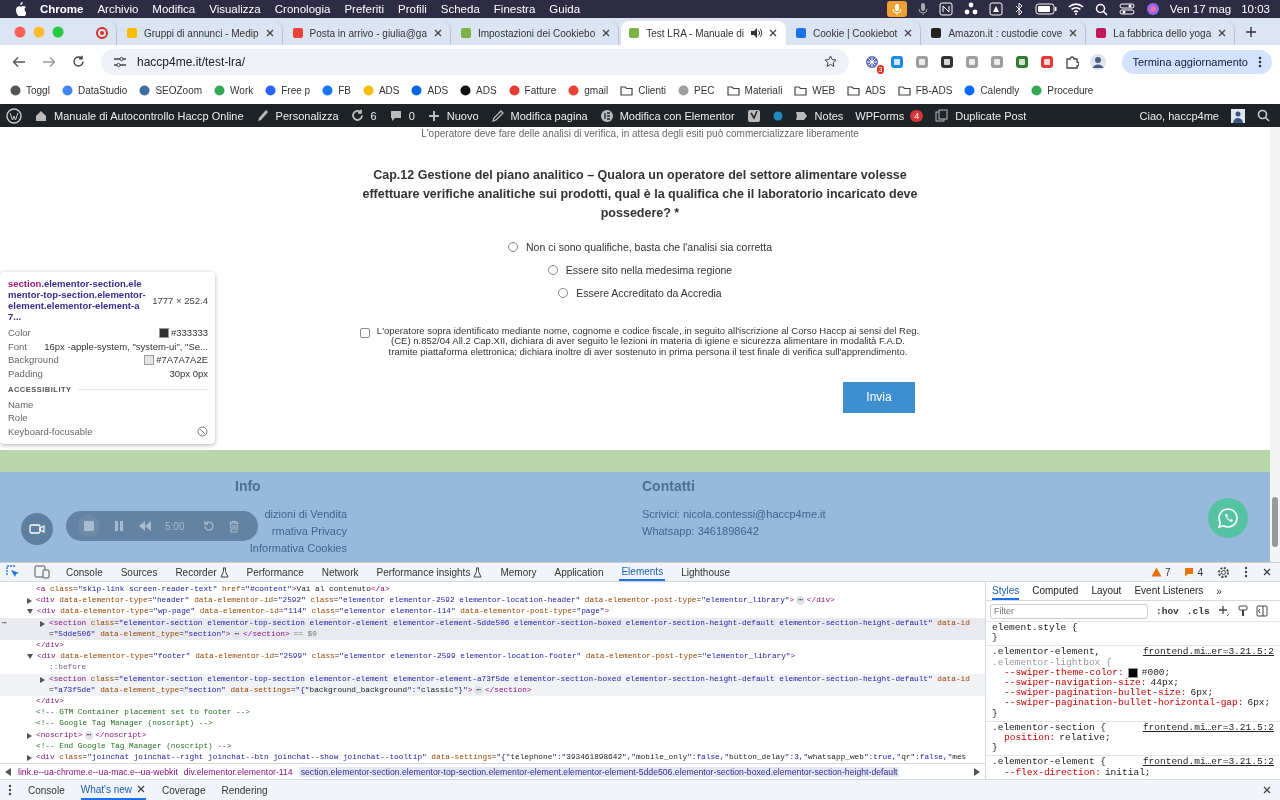  Describe the element at coordinates (1197, 61) in the screenshot. I see `update-button: Termina aggiornamento` at that location.